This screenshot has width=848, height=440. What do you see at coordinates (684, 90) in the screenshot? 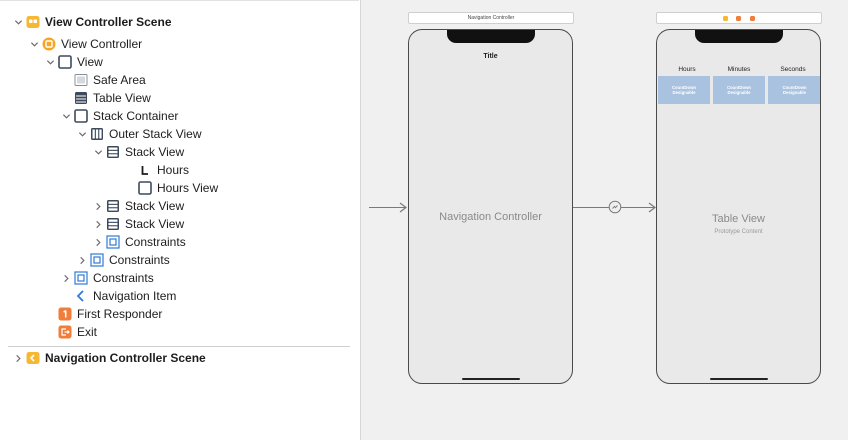
I see `hours-countdown-view: CountDown Designable` at bounding box center [684, 90].